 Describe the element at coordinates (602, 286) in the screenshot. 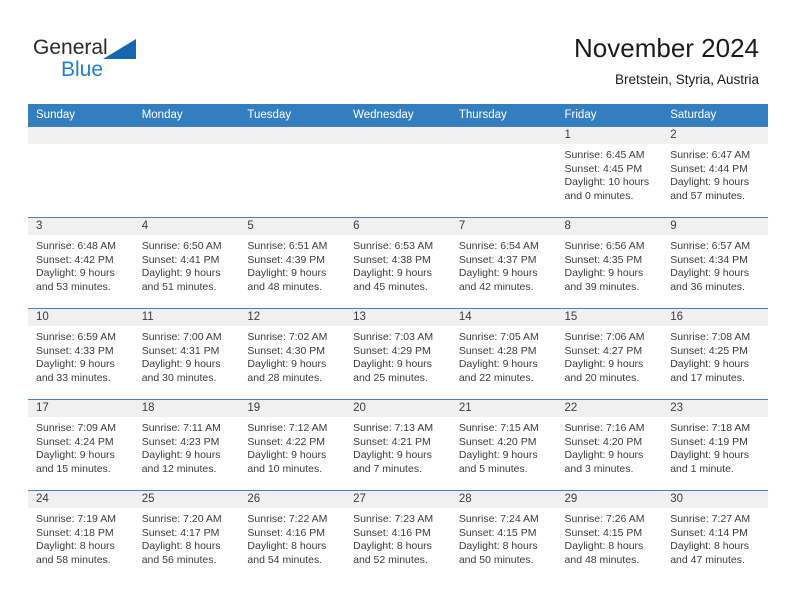

I see `daylight-text-cont: and 39 minutes.` at that location.